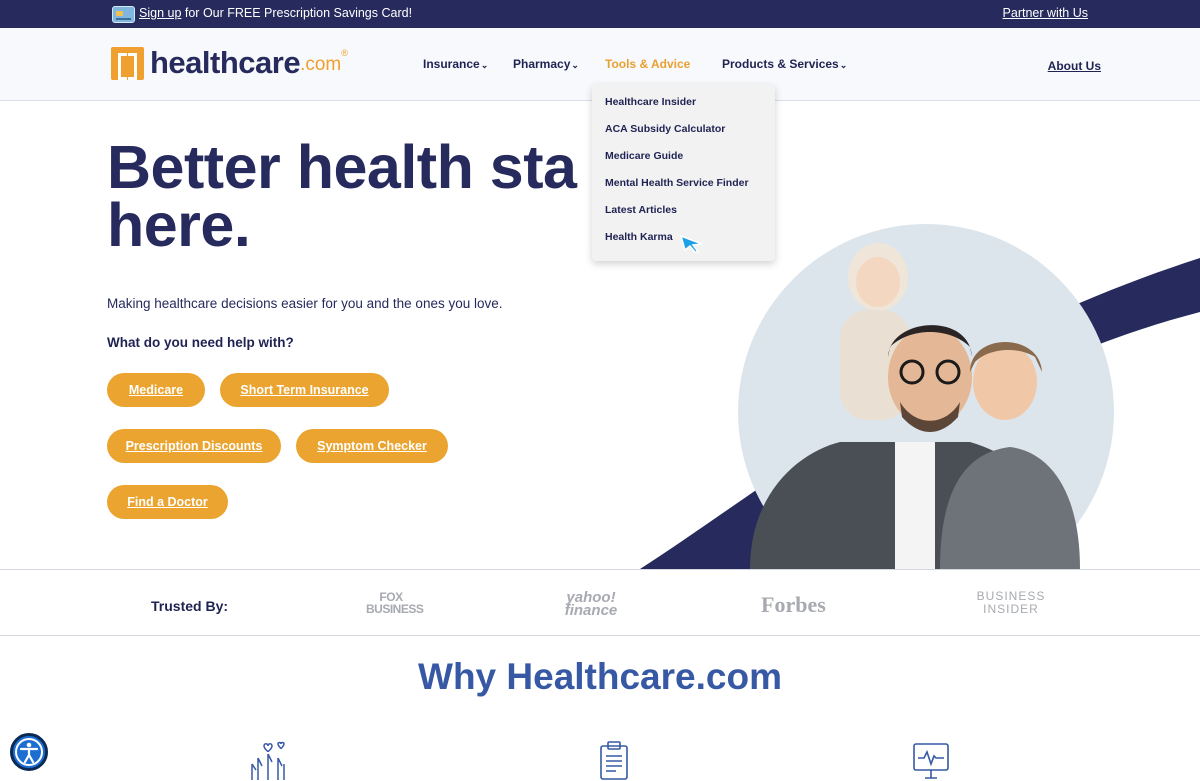  What do you see at coordinates (372, 446) in the screenshot?
I see `symptom-checker-button: Symptom Checker` at bounding box center [372, 446].